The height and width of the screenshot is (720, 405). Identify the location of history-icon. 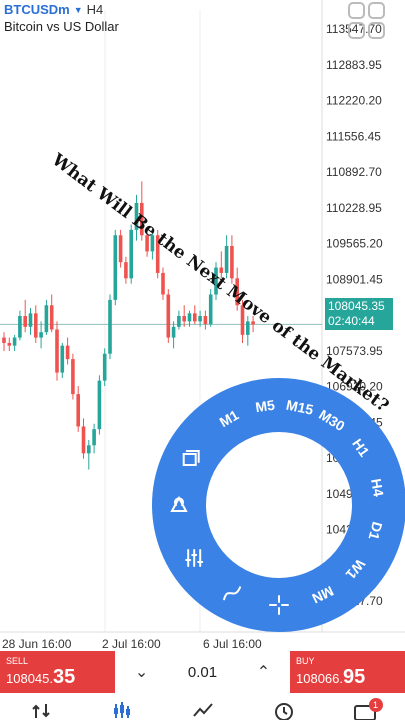
(284, 710).